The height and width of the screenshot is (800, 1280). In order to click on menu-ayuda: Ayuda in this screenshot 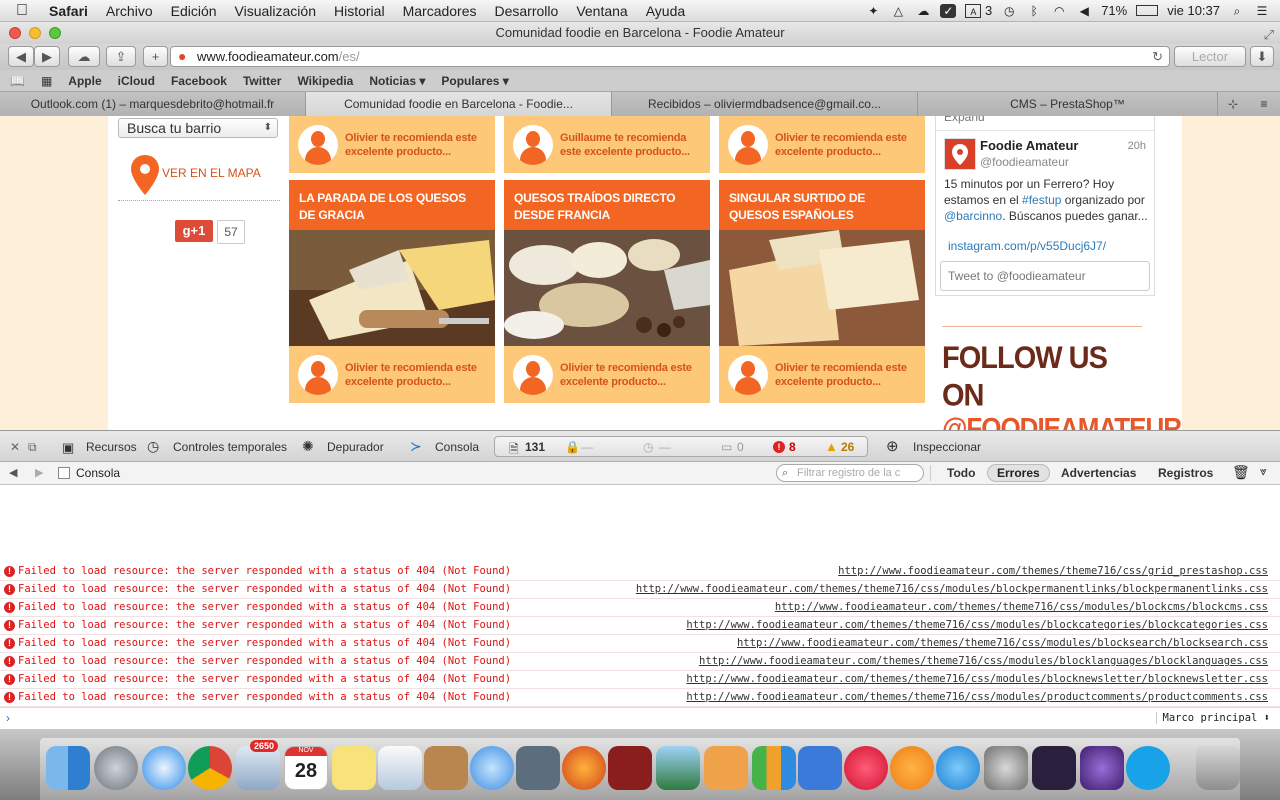, I will do `click(665, 11)`.